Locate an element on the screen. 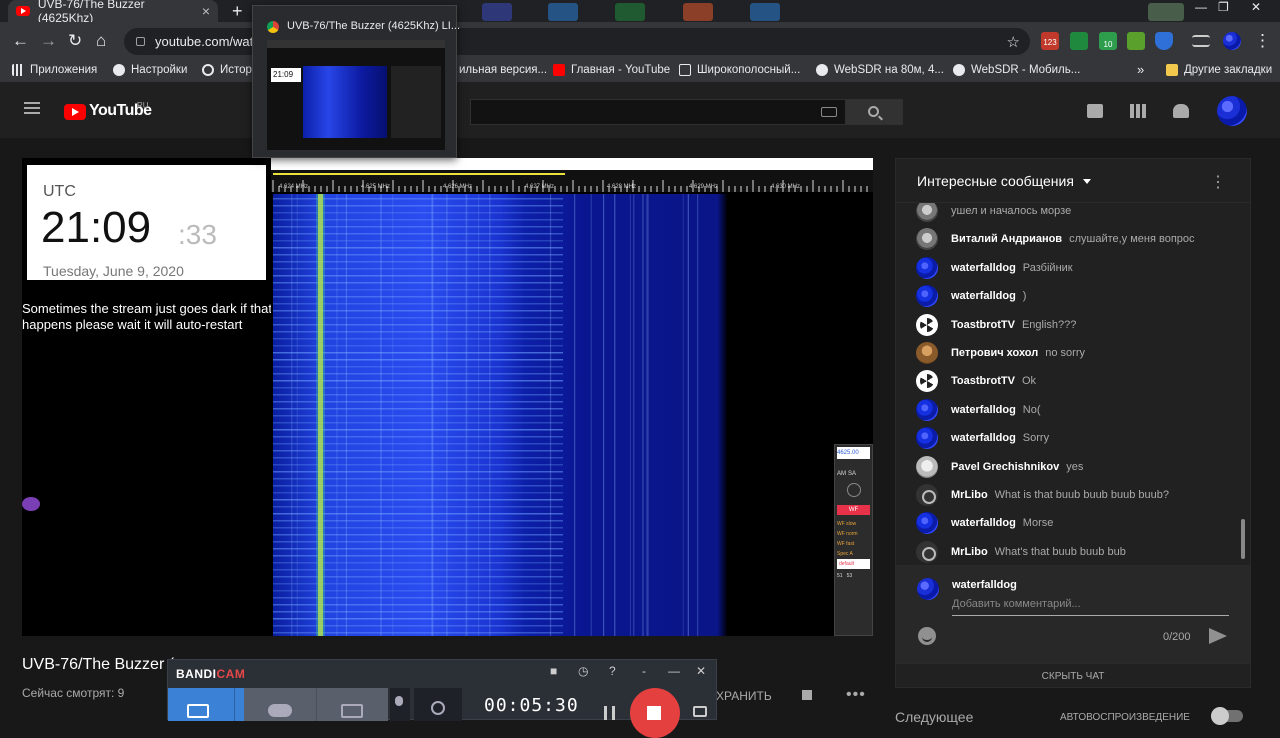 The height and width of the screenshot is (738, 1280). youtube-logo-icon is located at coordinates (75, 112).